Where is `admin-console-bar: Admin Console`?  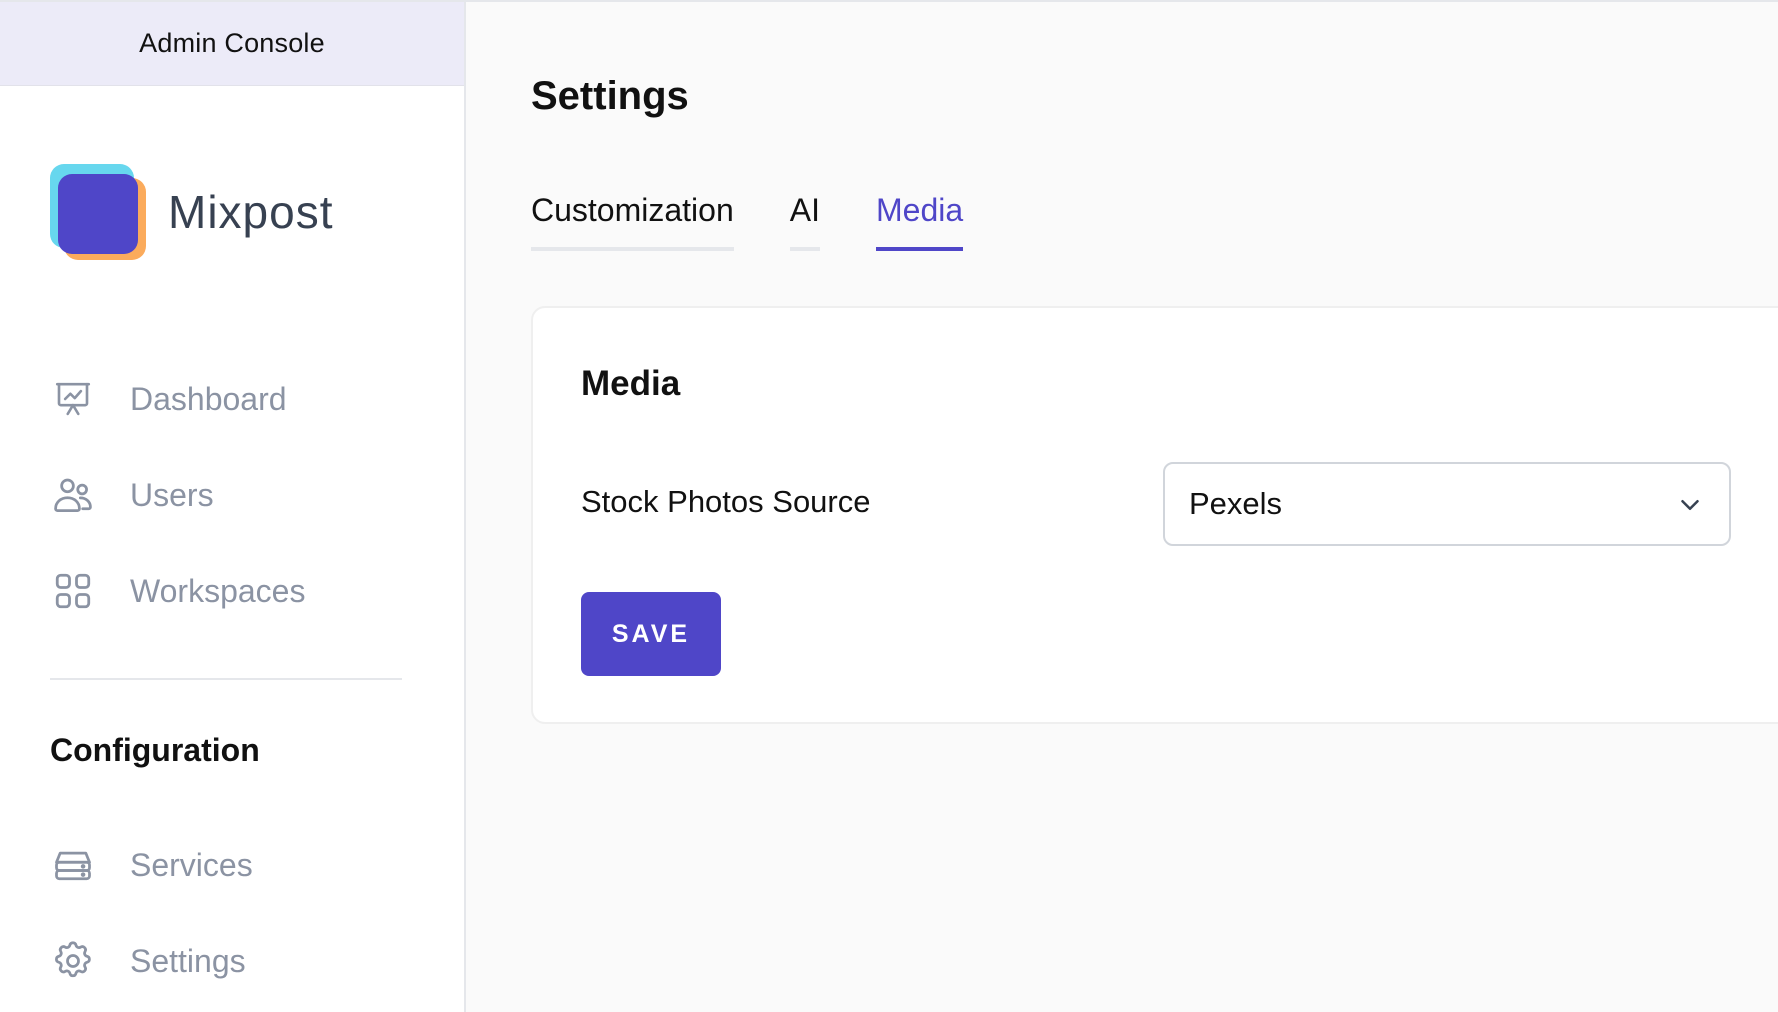 admin-console-bar: Admin Console is located at coordinates (232, 44).